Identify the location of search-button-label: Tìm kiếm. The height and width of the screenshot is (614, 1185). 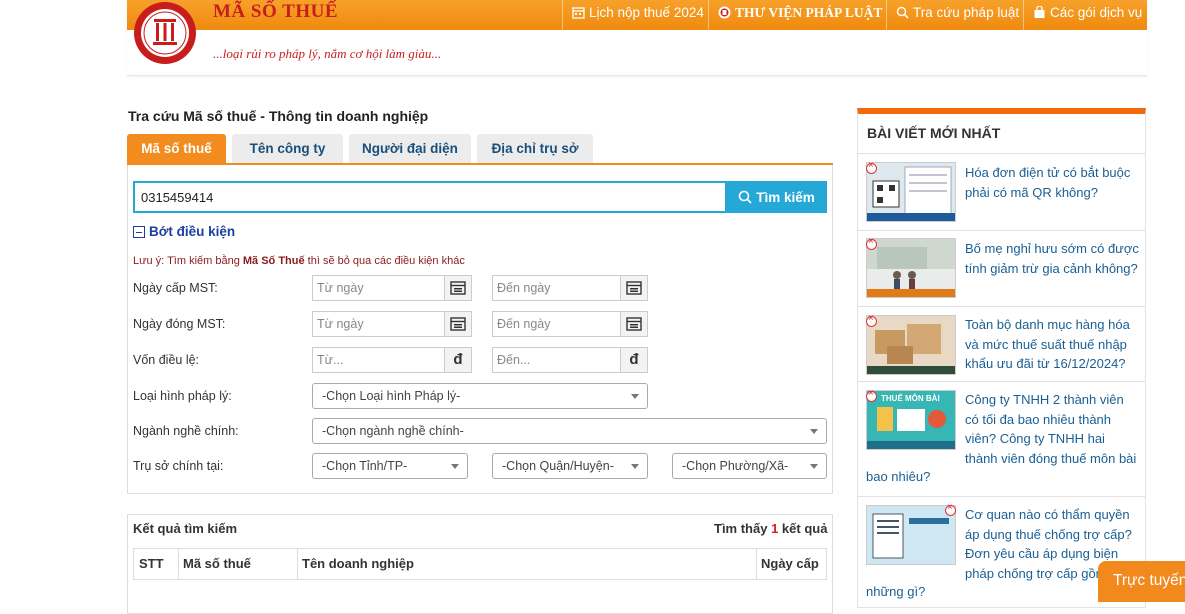
(785, 197).